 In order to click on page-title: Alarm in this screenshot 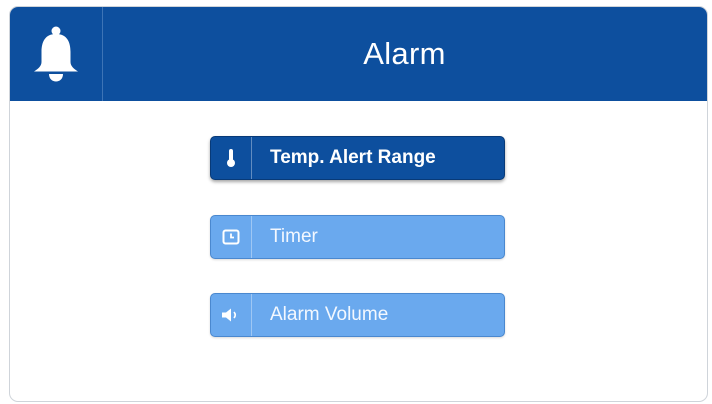, I will do `click(404, 53)`.